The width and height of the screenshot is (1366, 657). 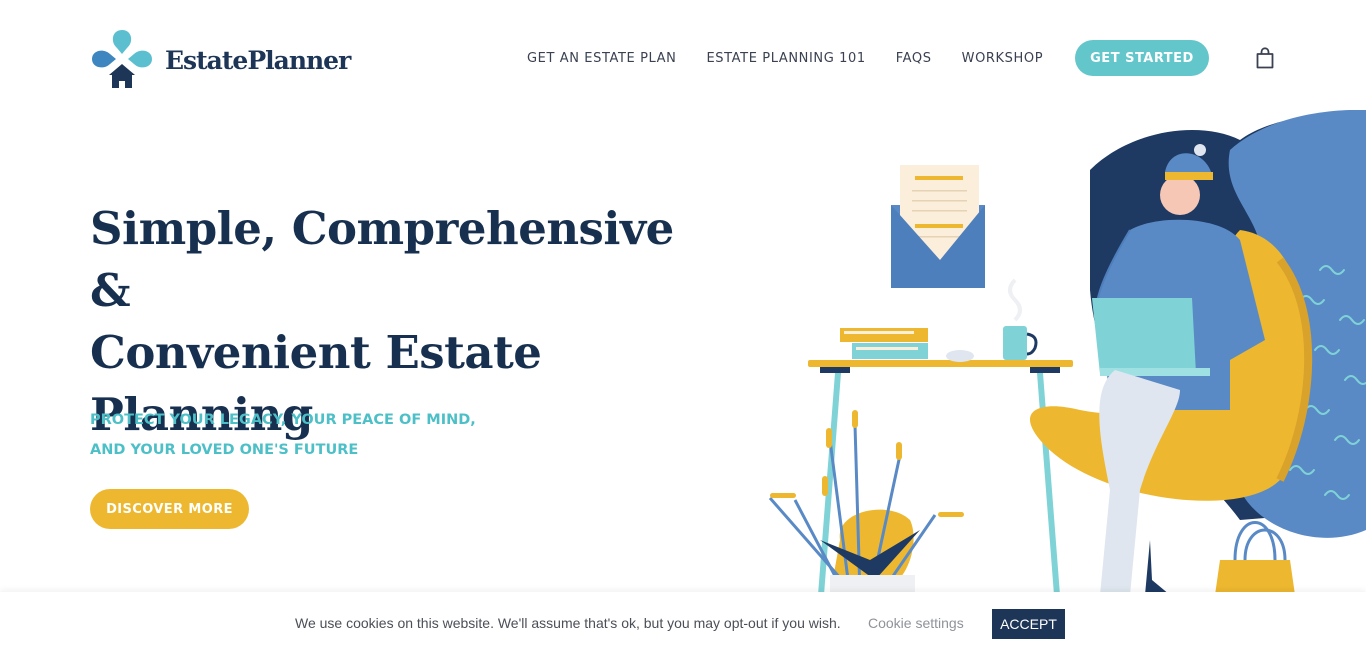 I want to click on cookie-accept-button: ACCEPT, so click(x=1028, y=624).